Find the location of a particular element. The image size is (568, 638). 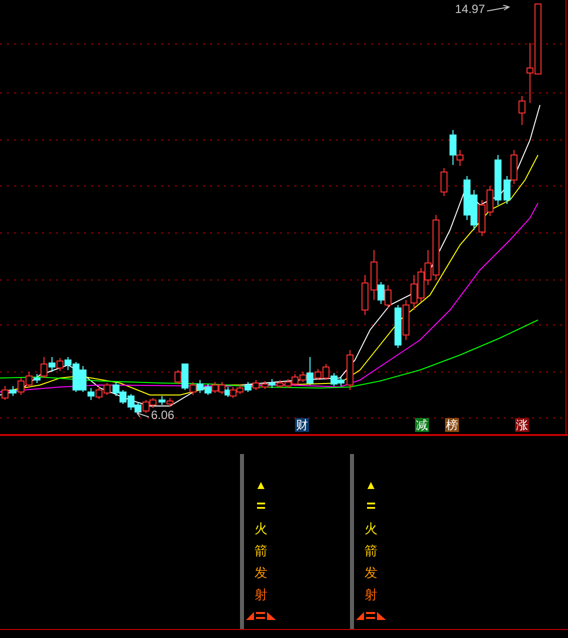

high-price-label: 14.97 is located at coordinates (470, 9).